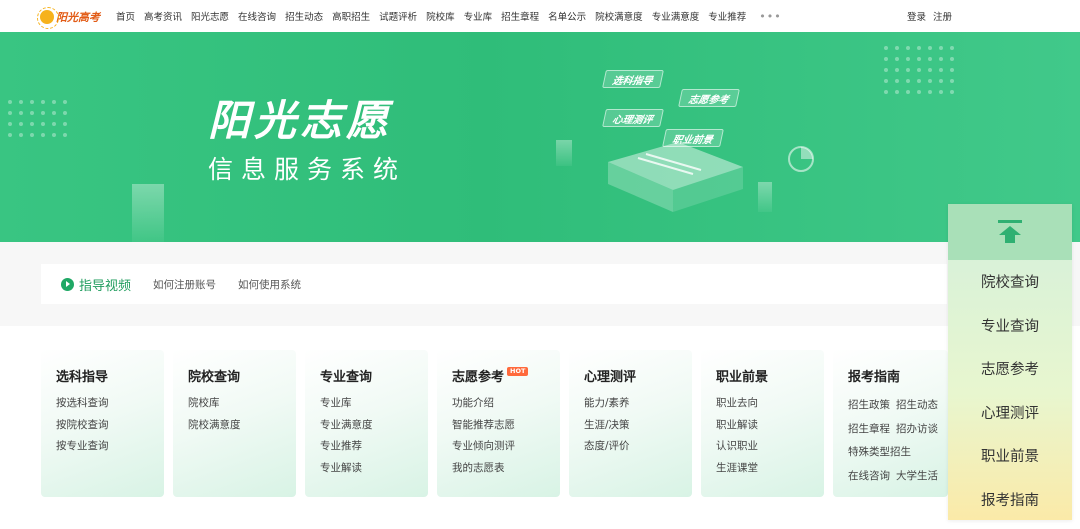 The width and height of the screenshot is (1080, 529). I want to click on register-link: 注册, so click(942, 16).